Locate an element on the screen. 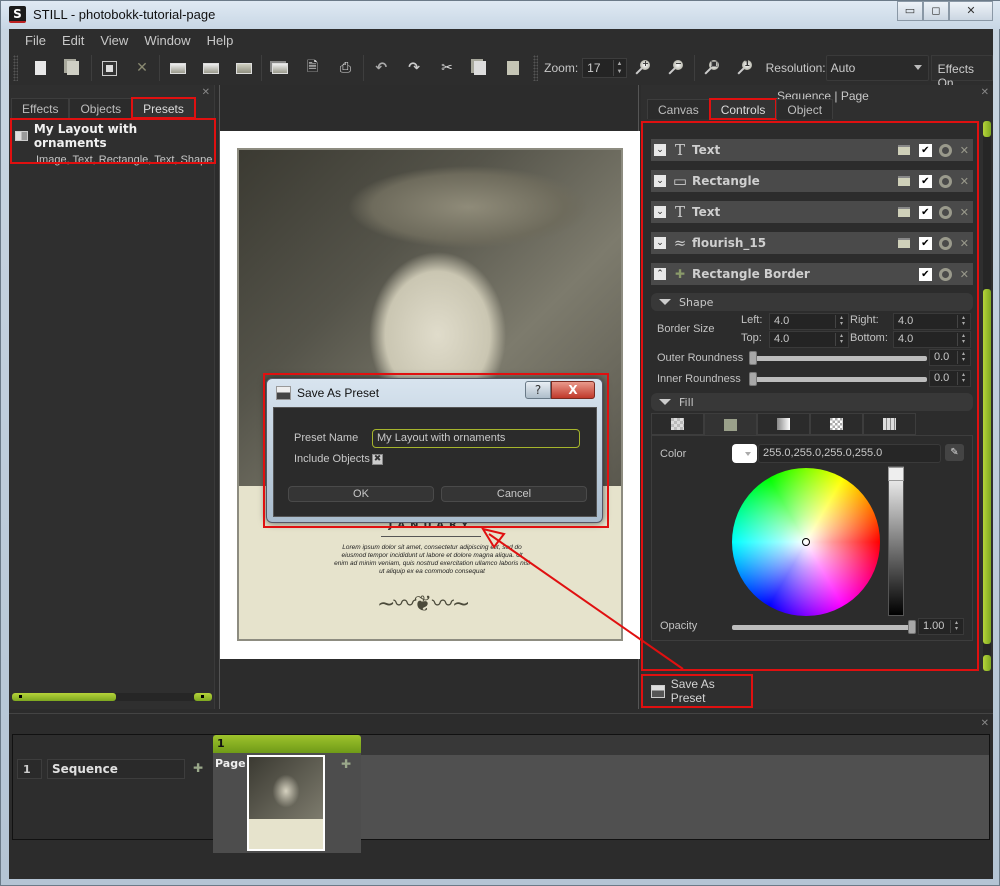  page-thumbnail-cell: Page ✚ is located at coordinates (287, 803).